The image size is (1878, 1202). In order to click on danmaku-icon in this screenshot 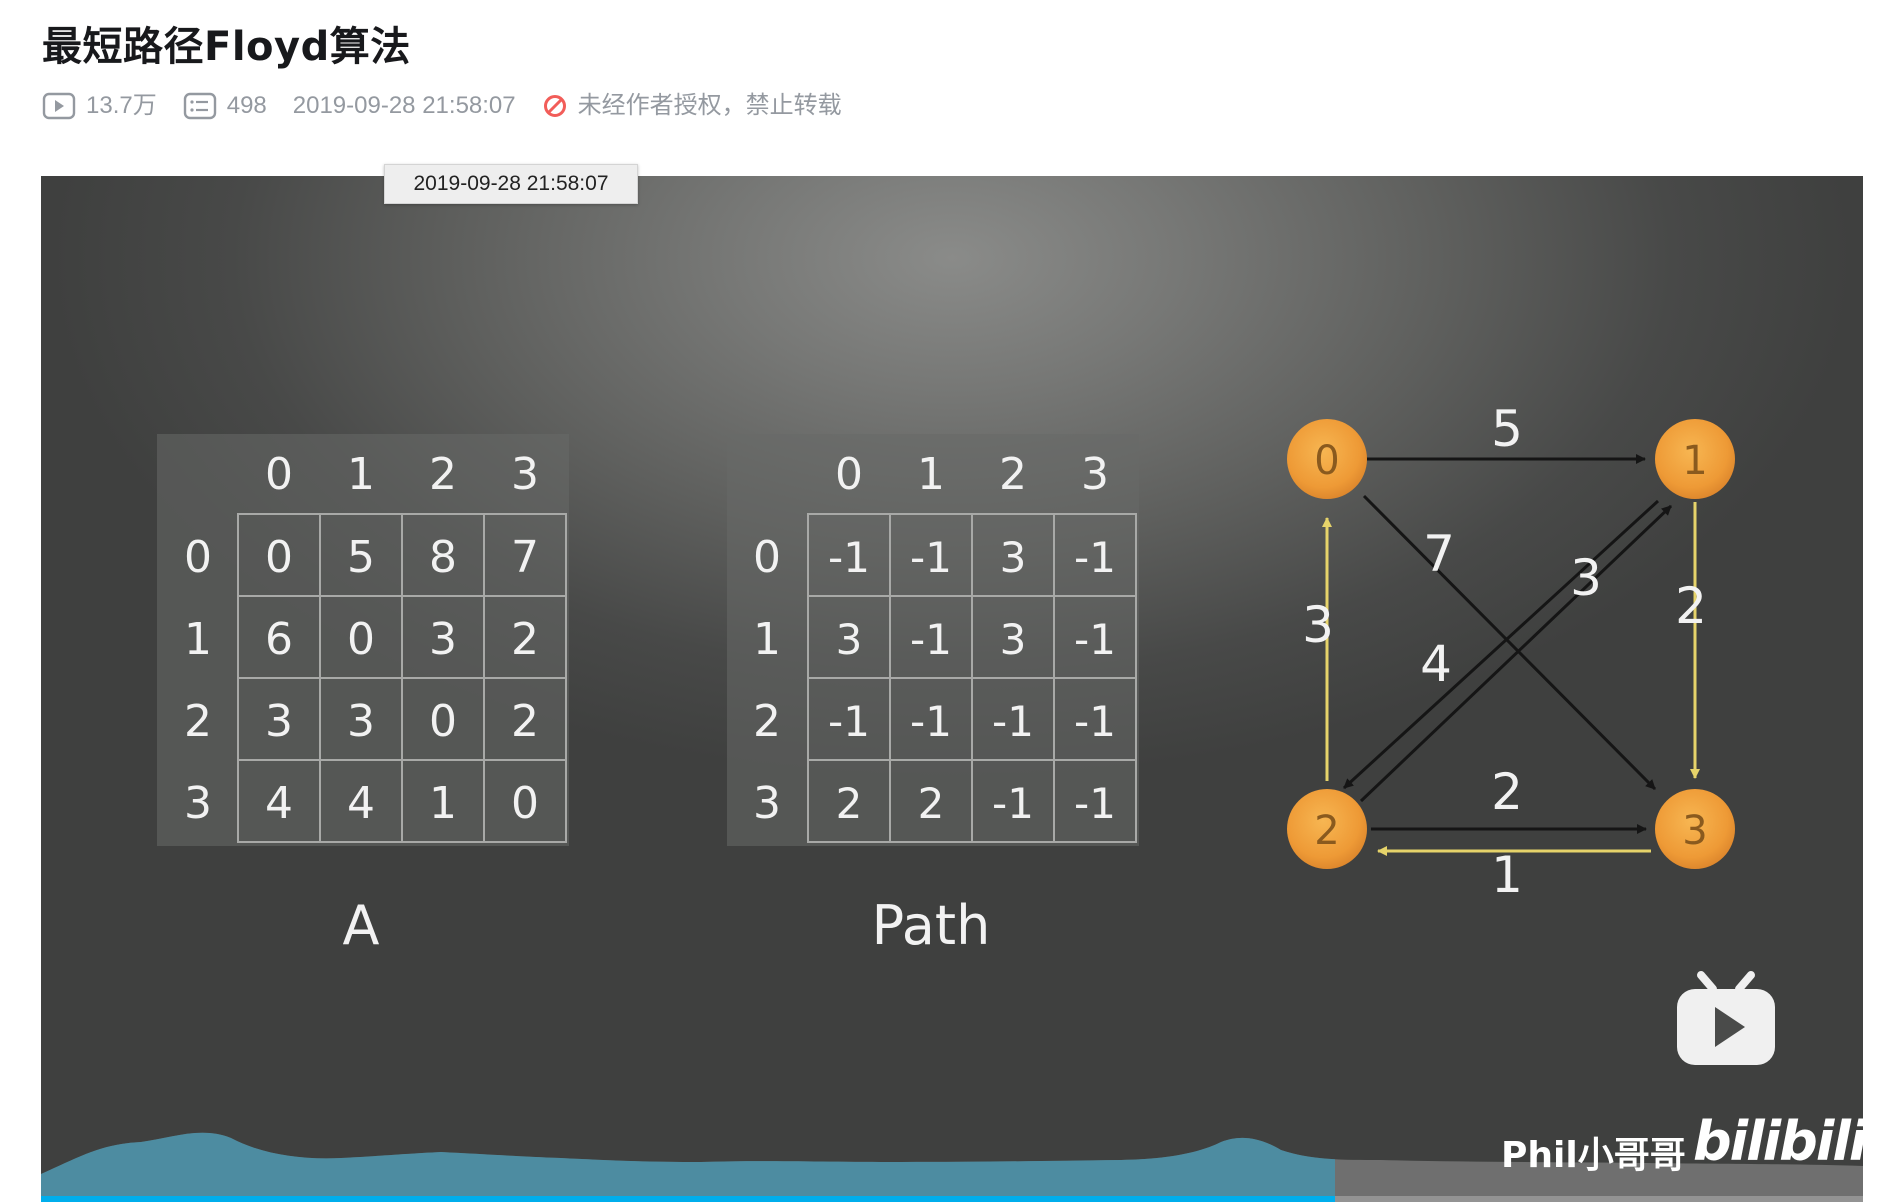, I will do `click(200, 106)`.